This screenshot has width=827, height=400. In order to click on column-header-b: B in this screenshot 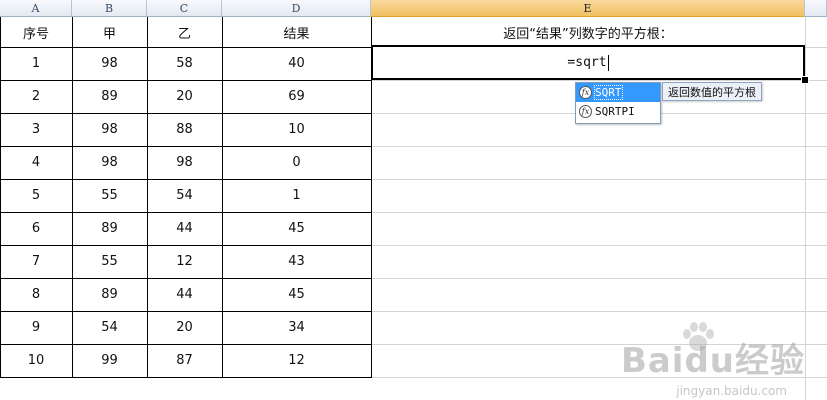, I will do `click(109, 8)`.